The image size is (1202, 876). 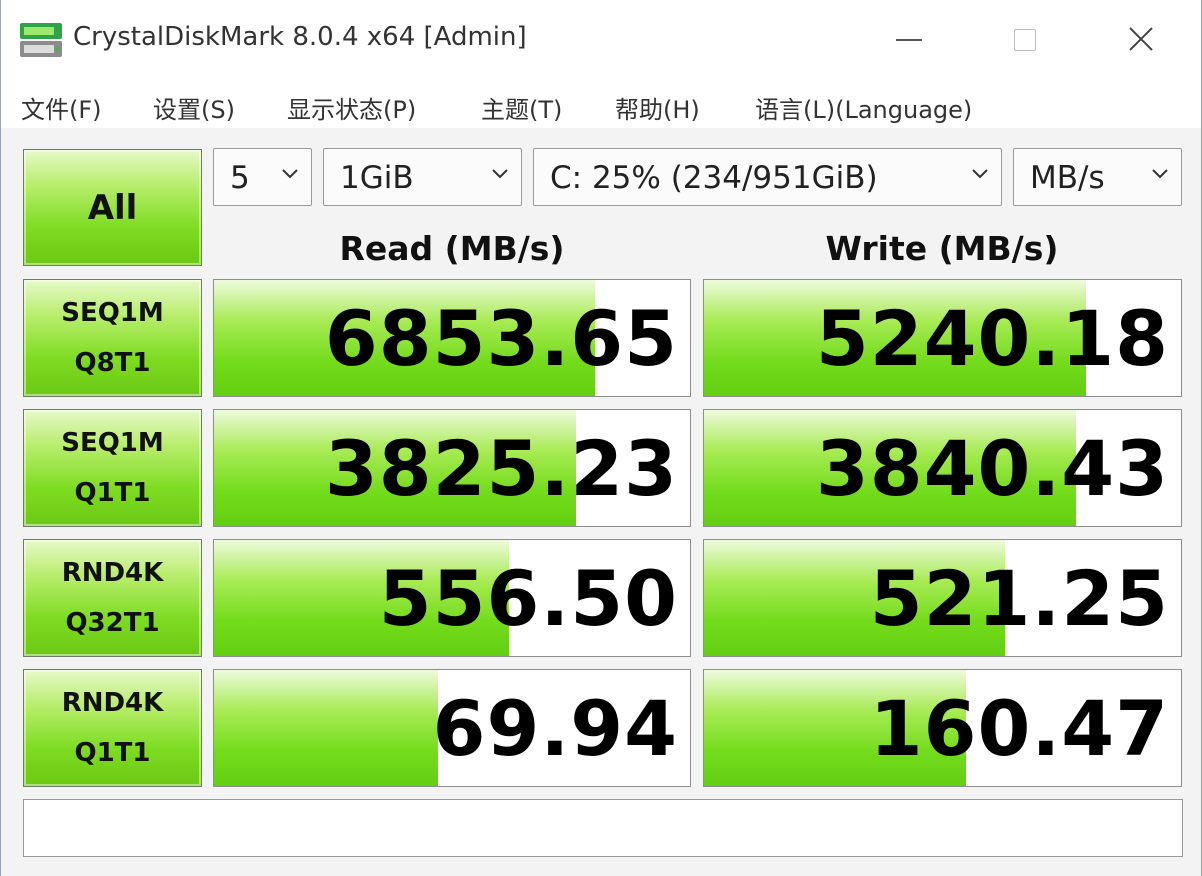 I want to click on read-result: 556.50, so click(x=452, y=598).